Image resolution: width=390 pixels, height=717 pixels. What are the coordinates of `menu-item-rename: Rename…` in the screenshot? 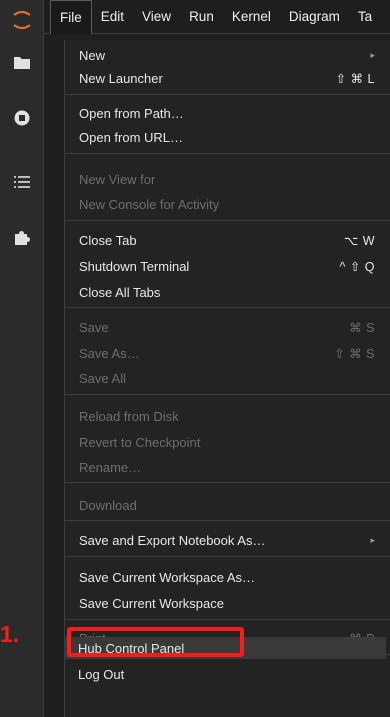 It's located at (226, 467).